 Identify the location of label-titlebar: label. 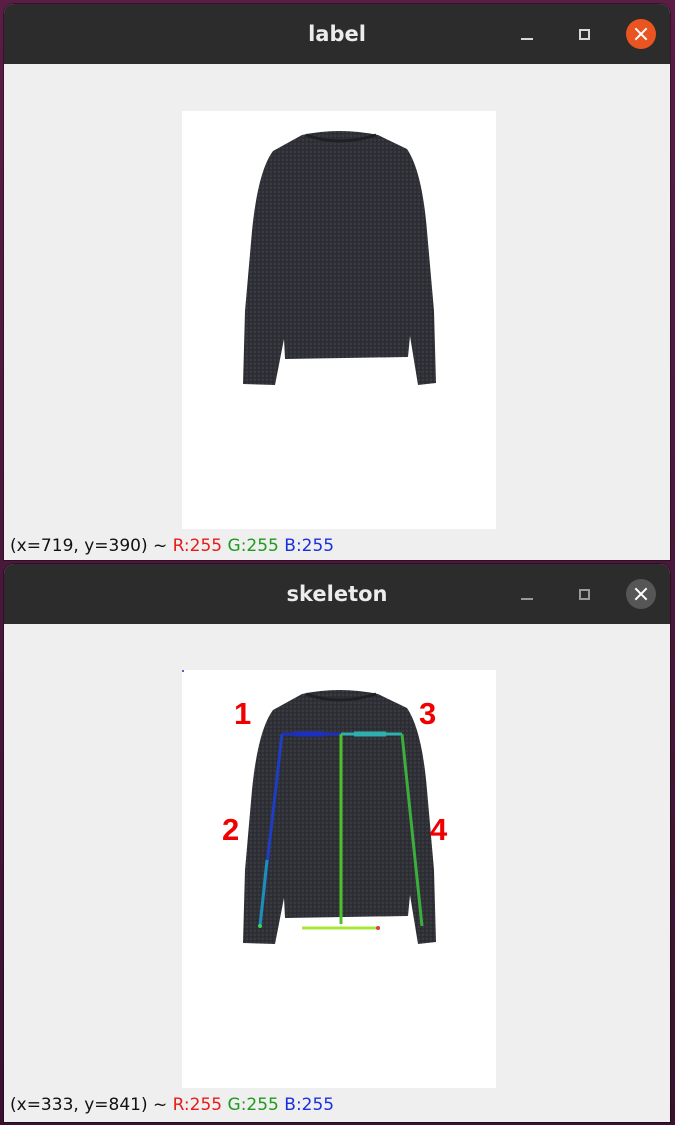
(337, 34).